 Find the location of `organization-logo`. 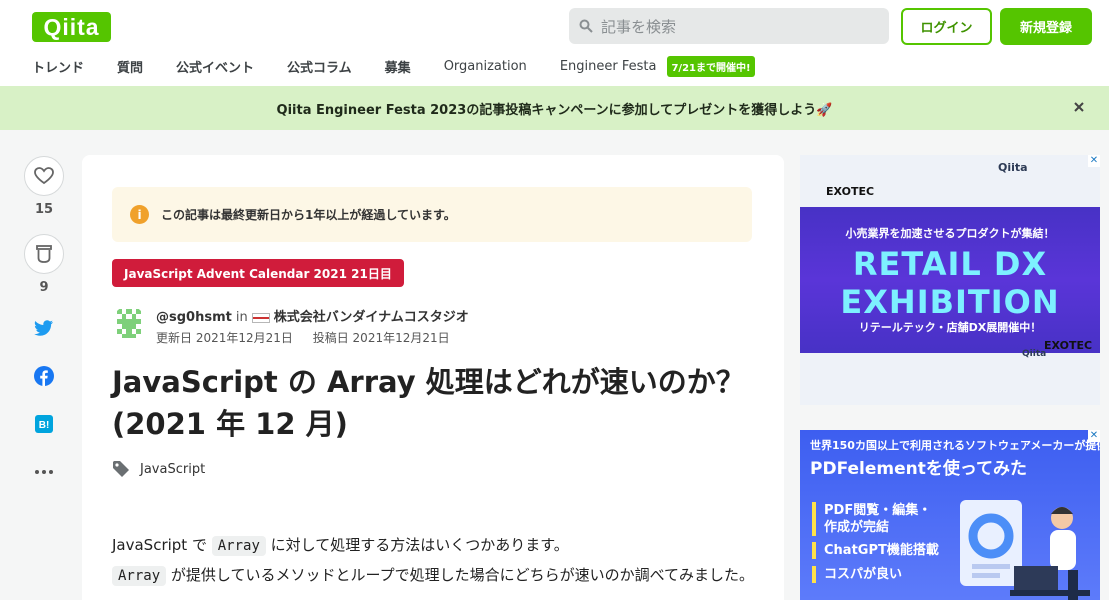

organization-logo is located at coordinates (260, 317).